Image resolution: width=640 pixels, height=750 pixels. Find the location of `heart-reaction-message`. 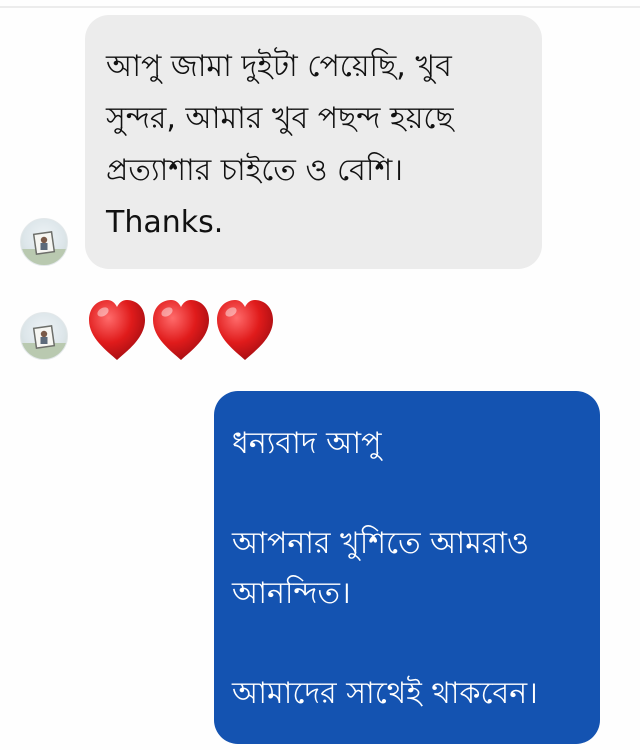

heart-reaction-message is located at coordinates (181, 330).